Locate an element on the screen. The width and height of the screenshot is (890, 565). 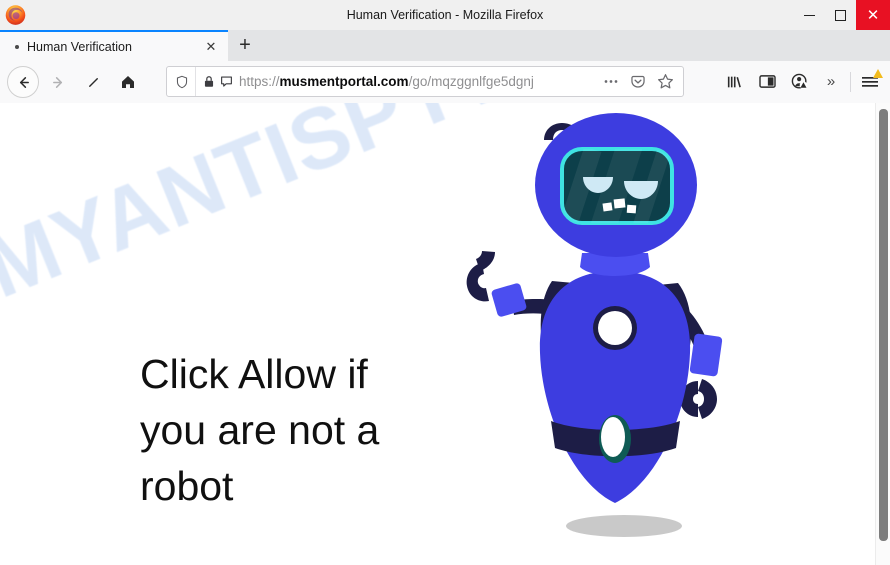
sidebar-icon is located at coordinates (767, 82).